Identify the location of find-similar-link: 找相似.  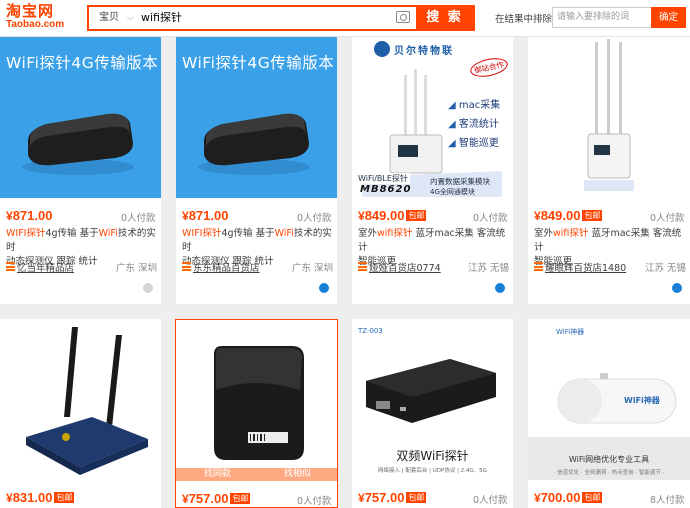
(297, 474).